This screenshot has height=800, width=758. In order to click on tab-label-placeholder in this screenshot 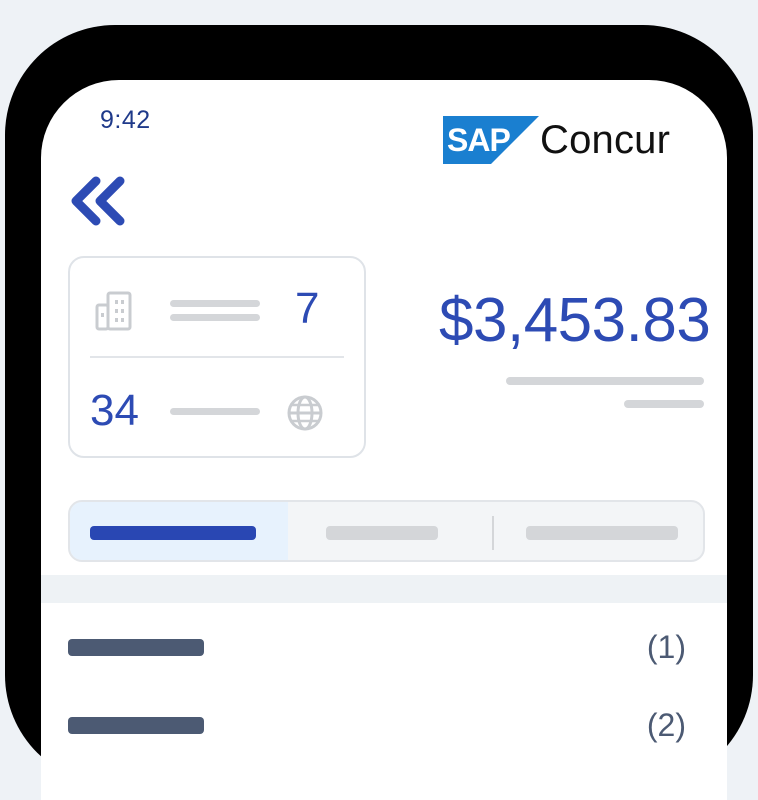, I will do `click(173, 533)`.